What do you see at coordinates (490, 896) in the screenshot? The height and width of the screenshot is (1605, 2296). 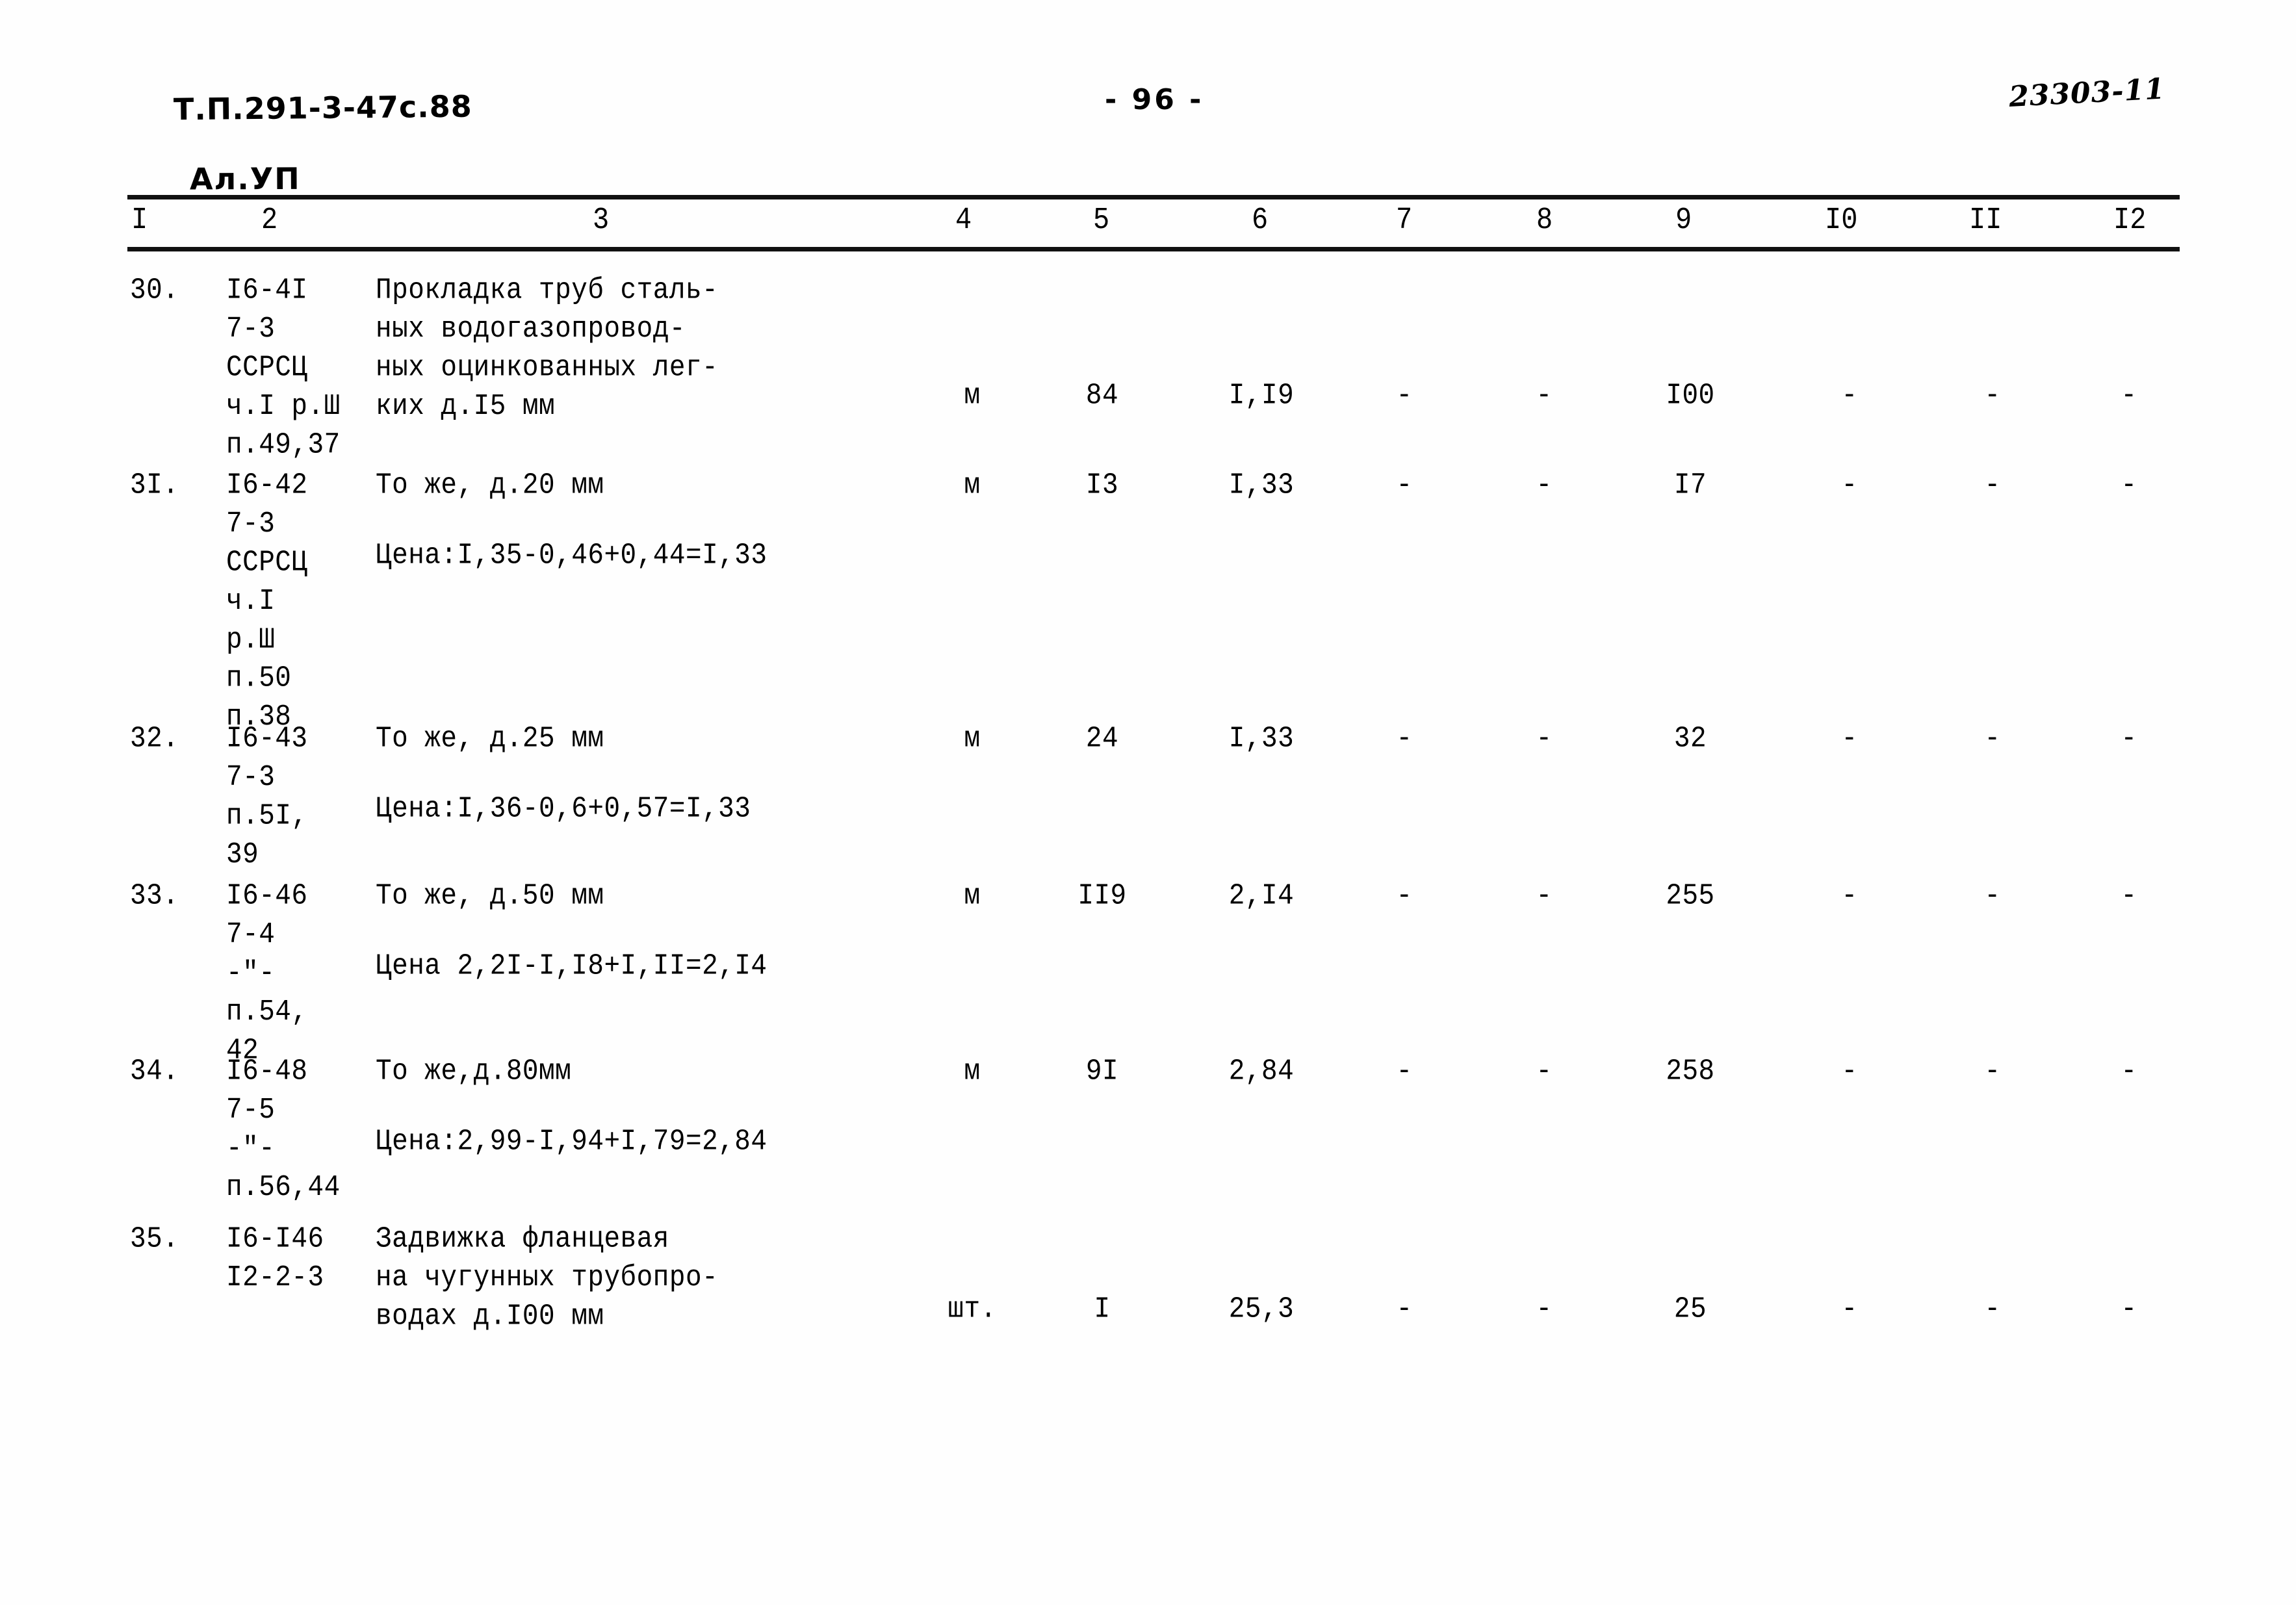 I see `row-description: То же, д.50 мм` at bounding box center [490, 896].